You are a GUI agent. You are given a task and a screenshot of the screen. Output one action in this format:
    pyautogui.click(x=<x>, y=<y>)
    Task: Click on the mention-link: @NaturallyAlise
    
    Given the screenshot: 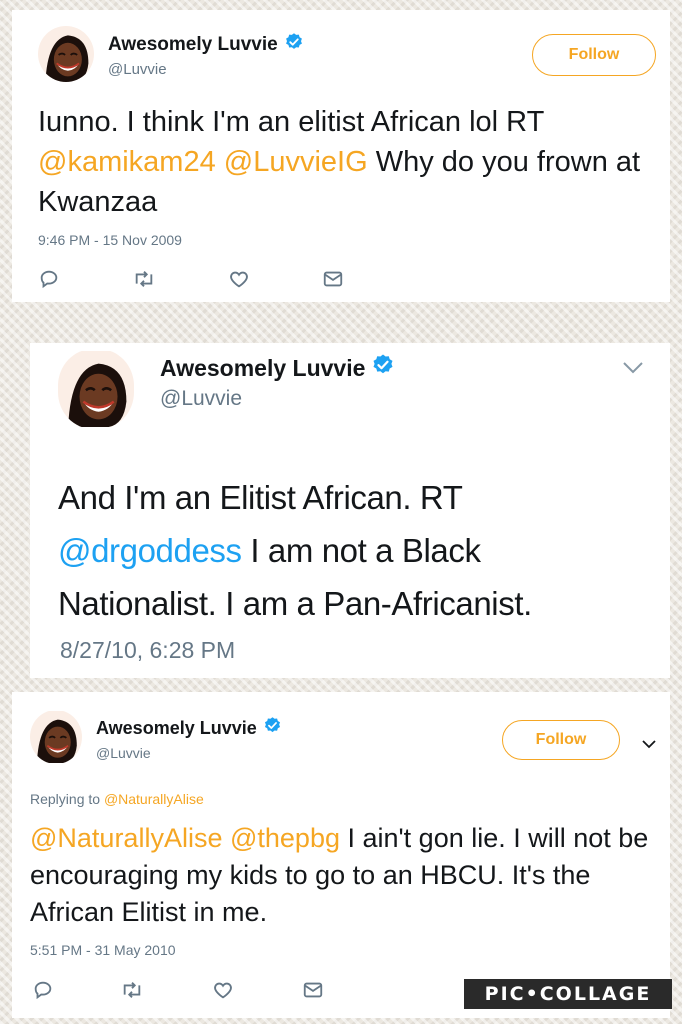 What is the action you would take?
    pyautogui.click(x=126, y=838)
    